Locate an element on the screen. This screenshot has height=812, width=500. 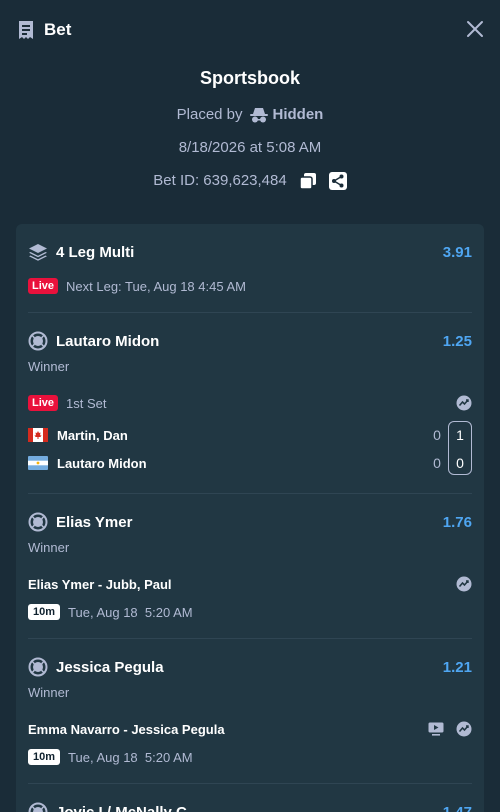
set-score-box: 1 0 is located at coordinates (460, 448).